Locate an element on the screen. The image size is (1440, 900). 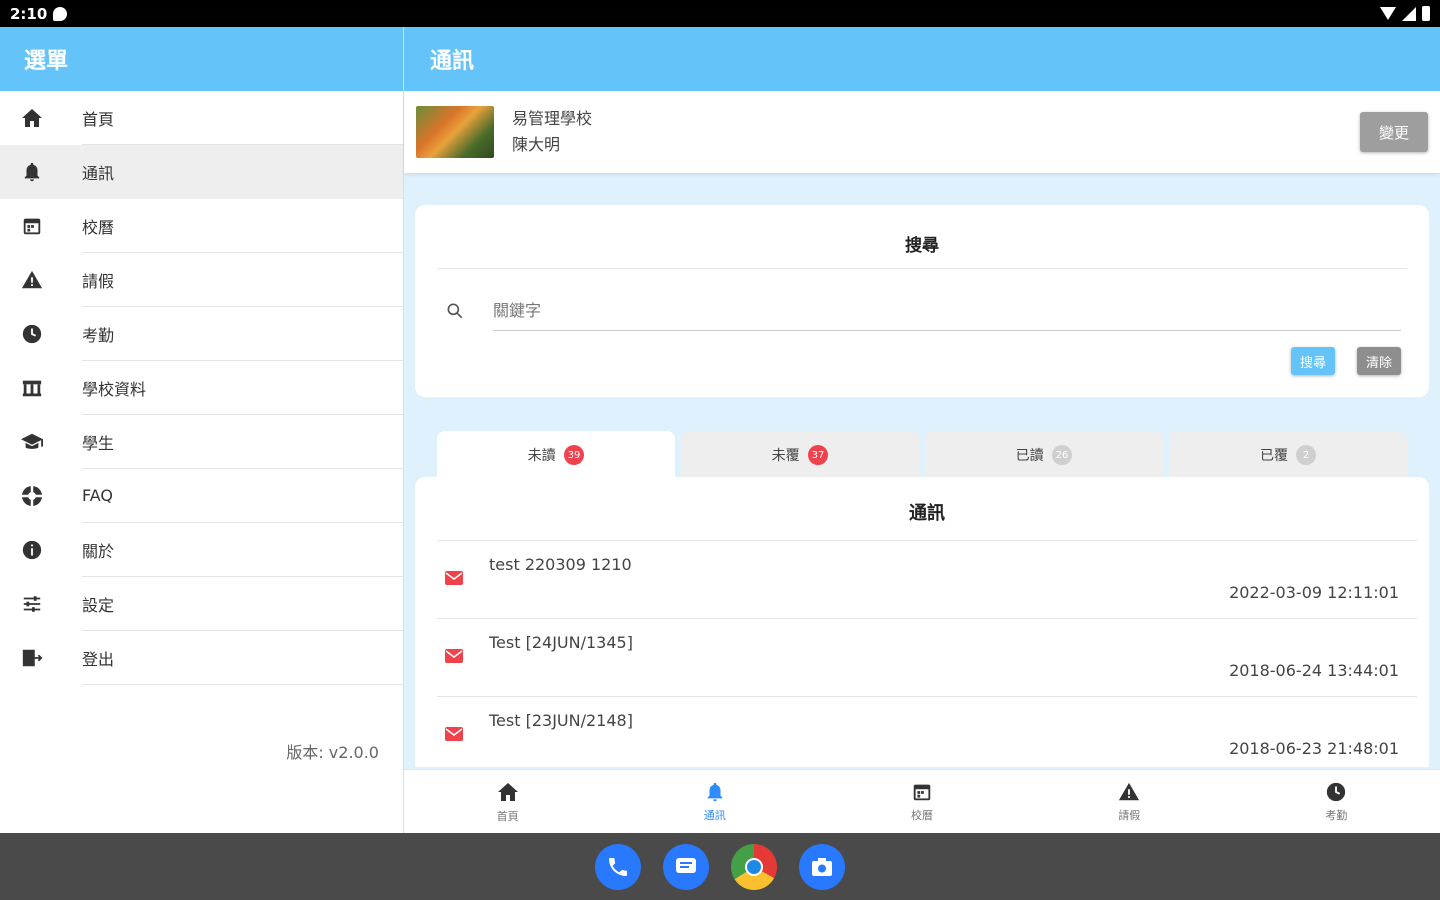
tab-replied: 已覆 2 is located at coordinates (1288, 455).